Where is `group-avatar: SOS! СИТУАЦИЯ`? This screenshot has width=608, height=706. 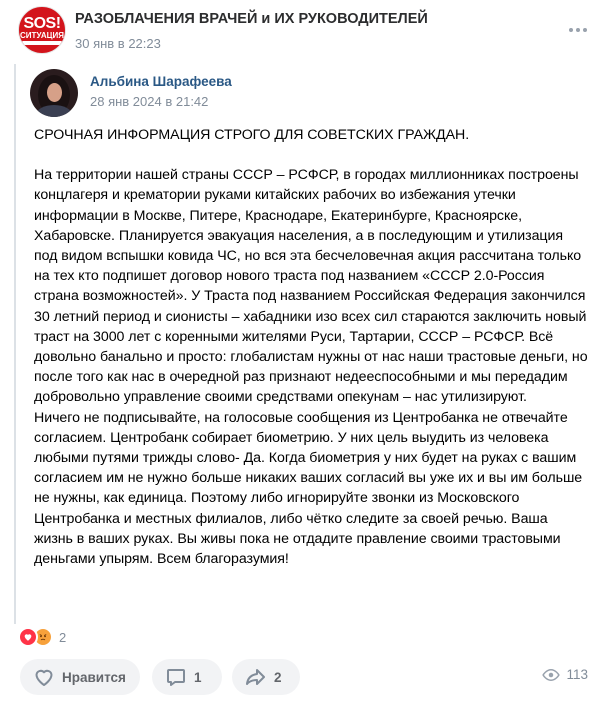
group-avatar: SOS! СИТУАЦИЯ is located at coordinates (42, 30).